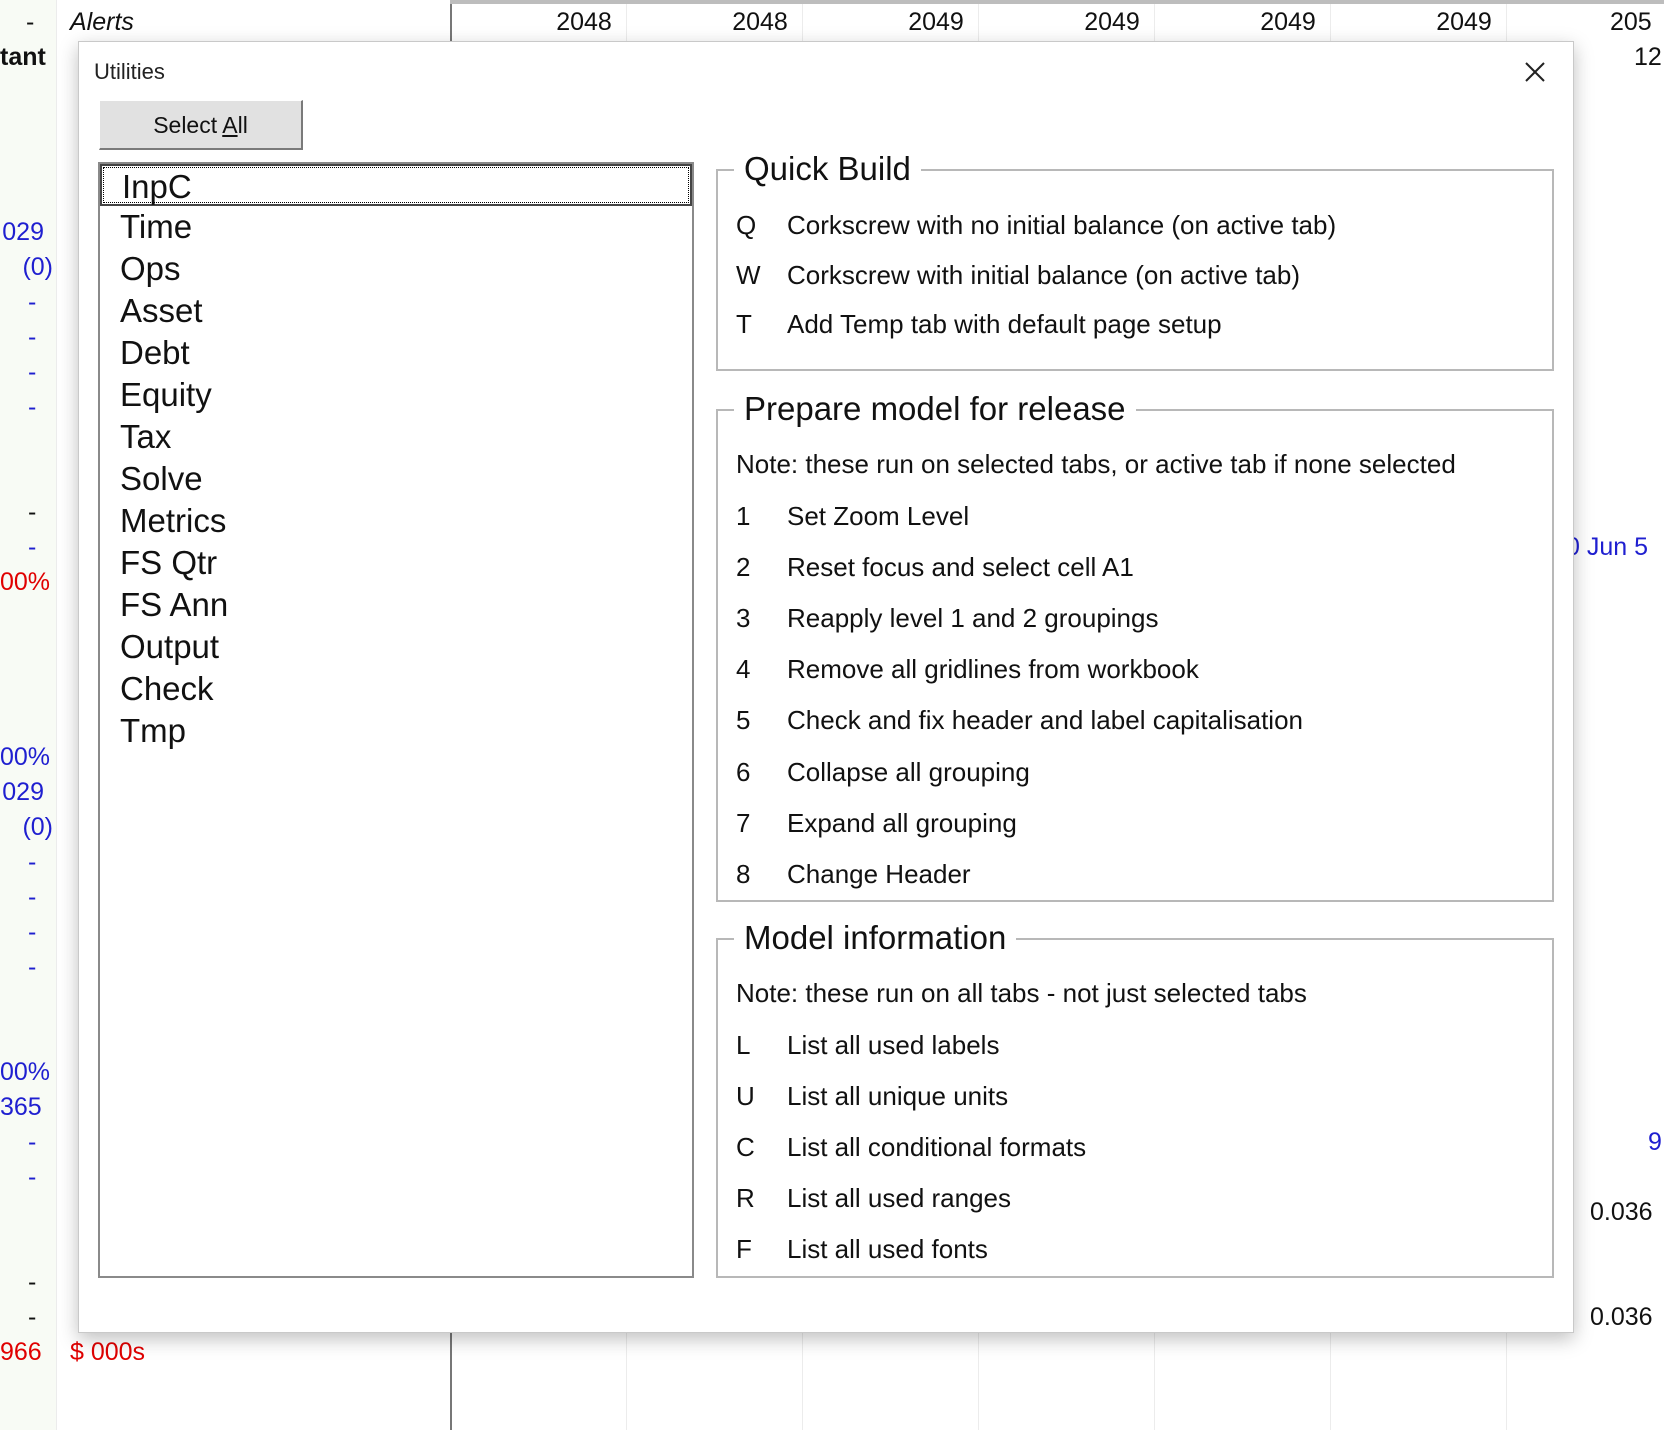 This screenshot has height=1430, width=1664. Describe the element at coordinates (242, 124) in the screenshot. I see `select-all-label-suffix: ll` at that location.